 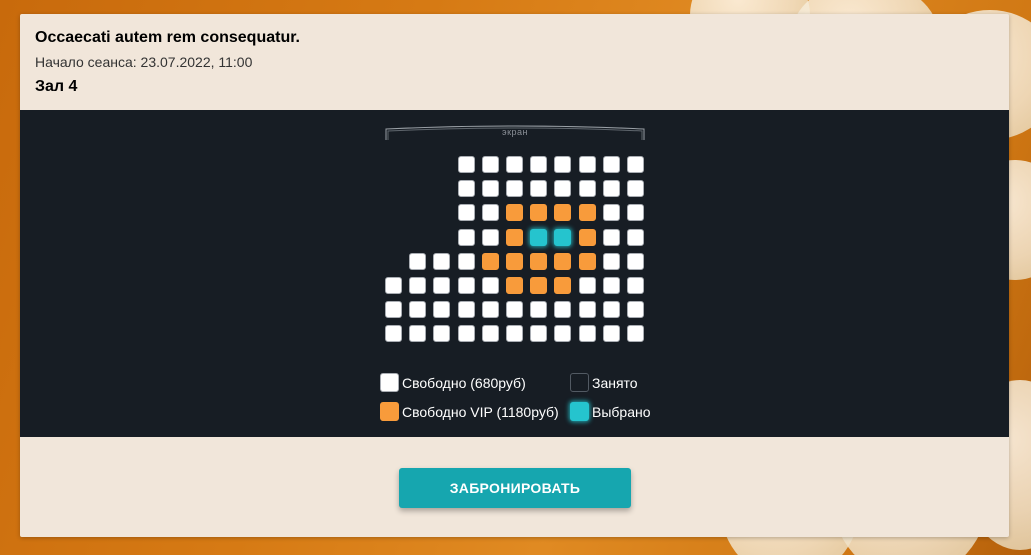 What do you see at coordinates (389, 382) in the screenshot?
I see `legend-free-swatch` at bounding box center [389, 382].